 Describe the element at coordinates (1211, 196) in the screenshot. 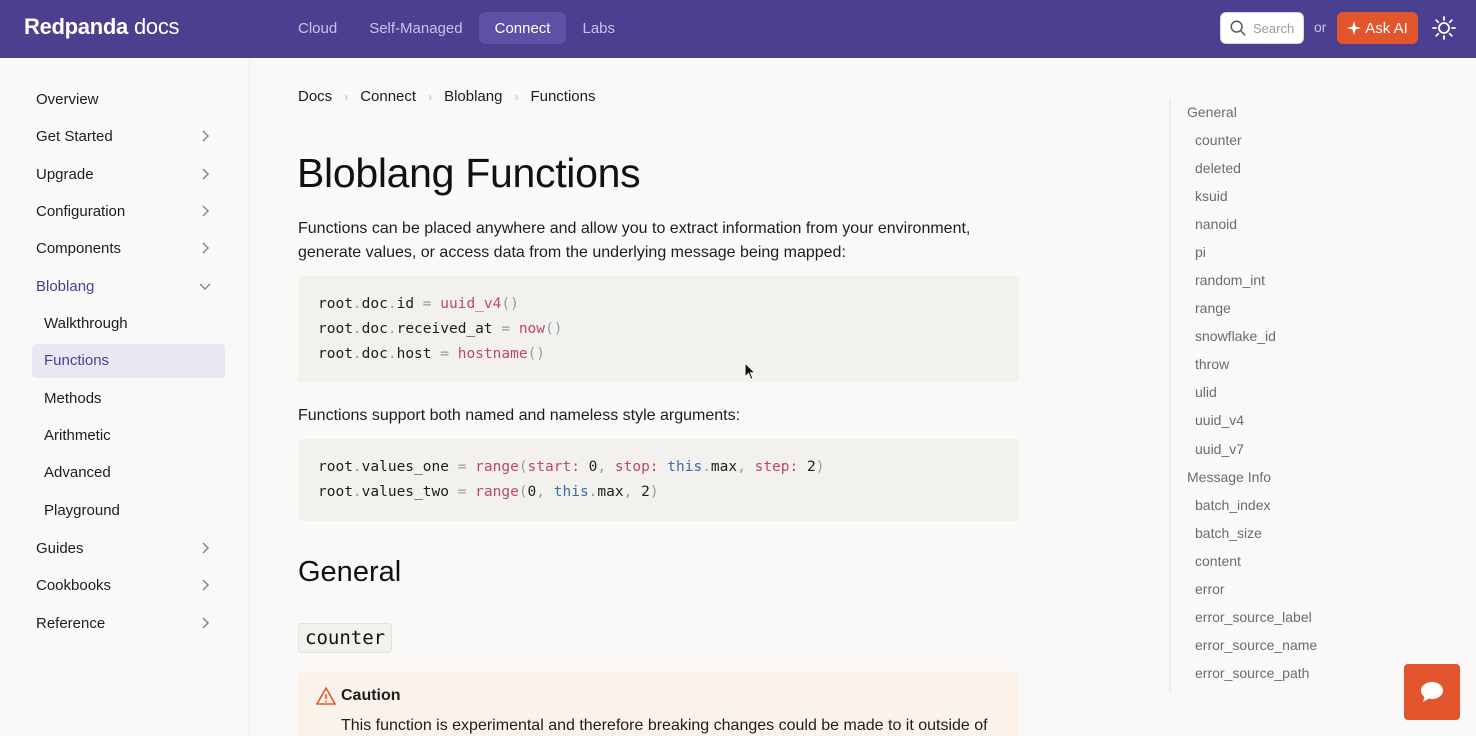

I see `toc-item: ksuid` at that location.